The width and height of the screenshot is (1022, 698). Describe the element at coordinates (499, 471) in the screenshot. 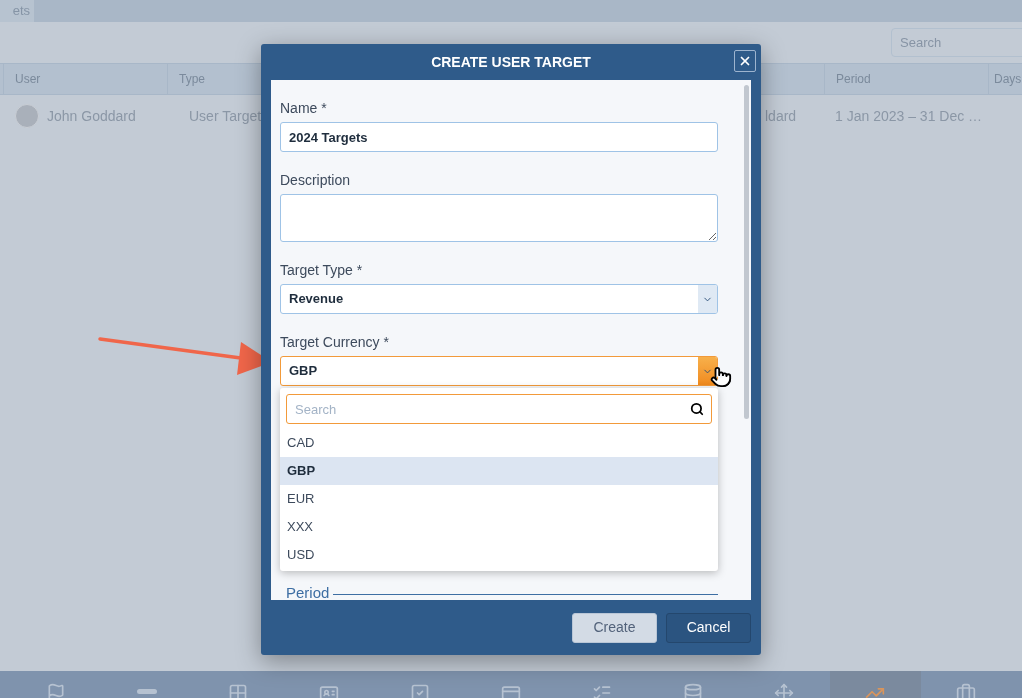

I see `dropdown-option: GBP` at that location.